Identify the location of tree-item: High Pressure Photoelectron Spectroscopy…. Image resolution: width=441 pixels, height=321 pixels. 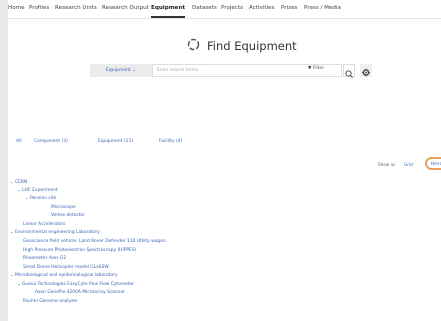
(79, 250).